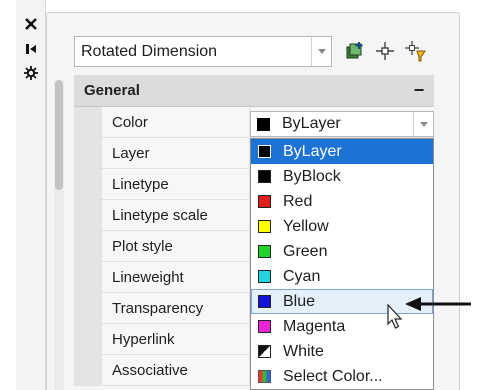  What do you see at coordinates (385, 51) in the screenshot?
I see `select-objects-icon` at bounding box center [385, 51].